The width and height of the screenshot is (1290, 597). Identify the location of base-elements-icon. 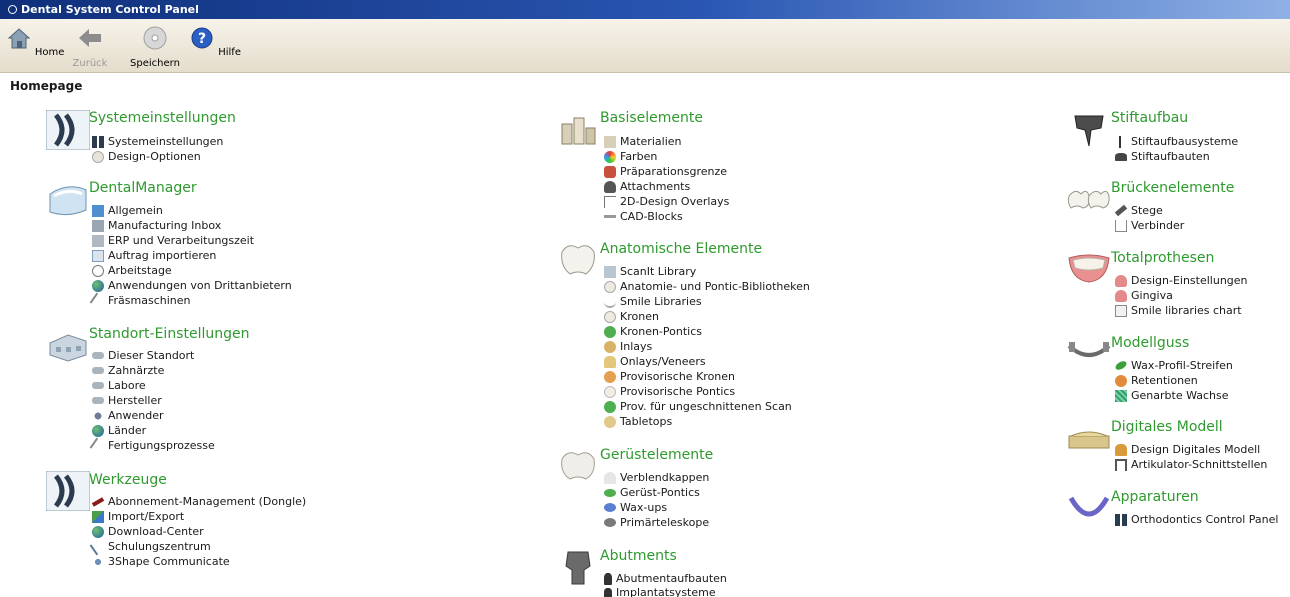
(578, 130).